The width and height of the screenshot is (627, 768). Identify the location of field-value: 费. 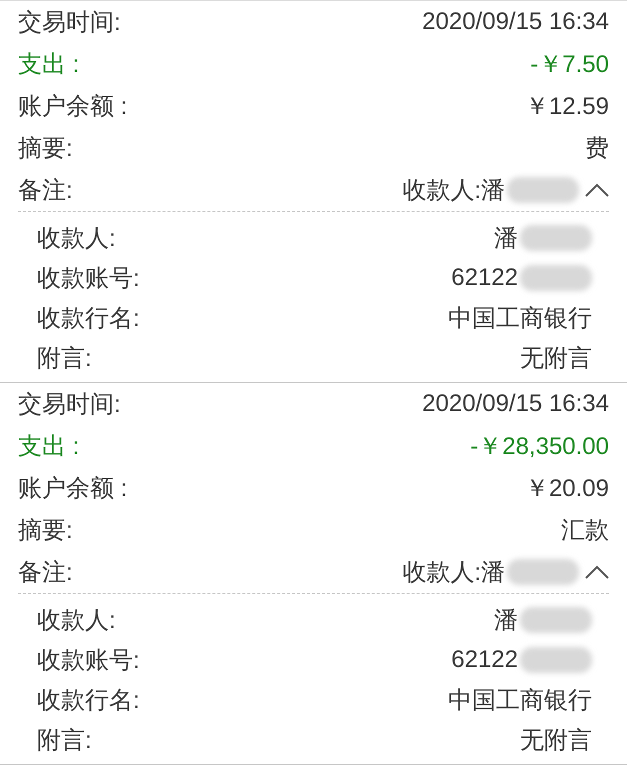
(597, 149).